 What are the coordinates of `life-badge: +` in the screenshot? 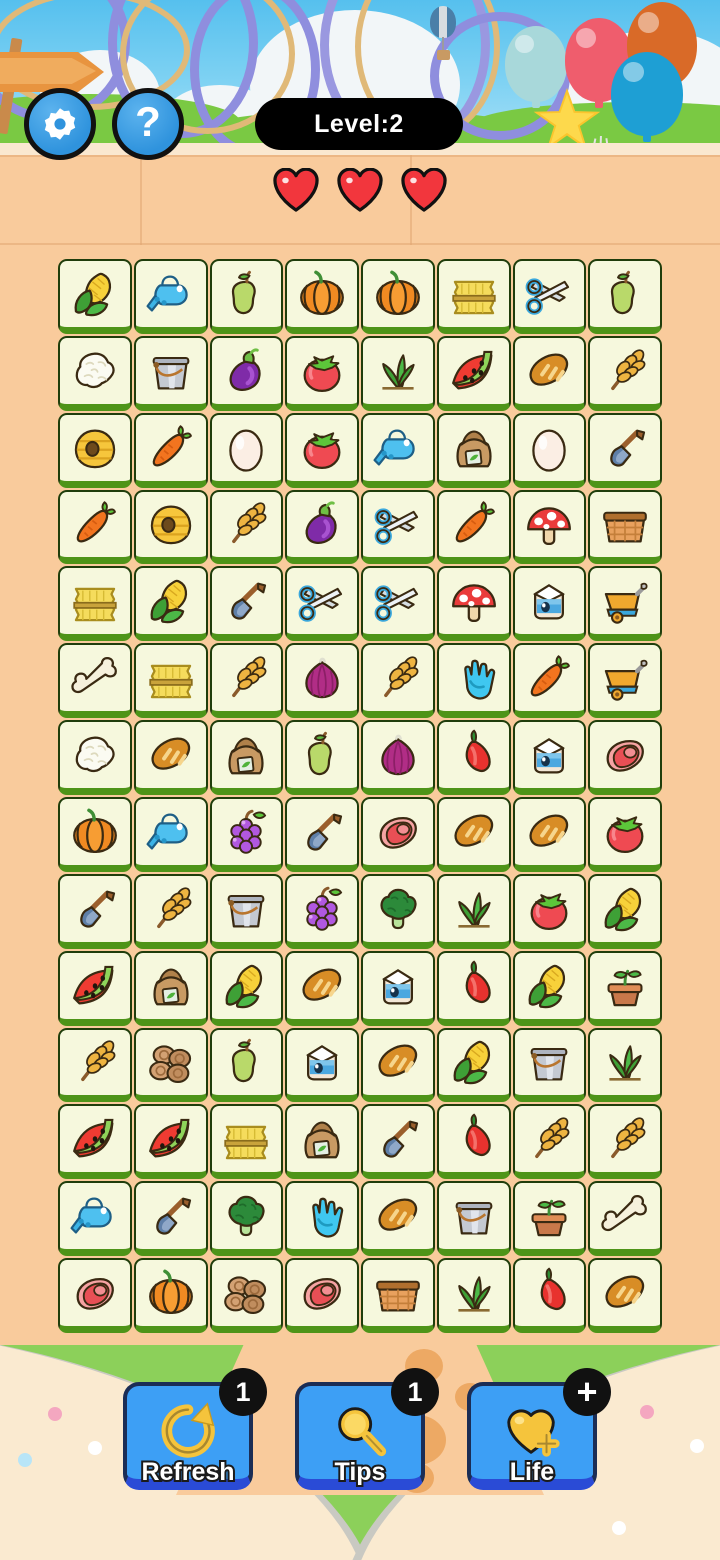 It's located at (587, 1392).